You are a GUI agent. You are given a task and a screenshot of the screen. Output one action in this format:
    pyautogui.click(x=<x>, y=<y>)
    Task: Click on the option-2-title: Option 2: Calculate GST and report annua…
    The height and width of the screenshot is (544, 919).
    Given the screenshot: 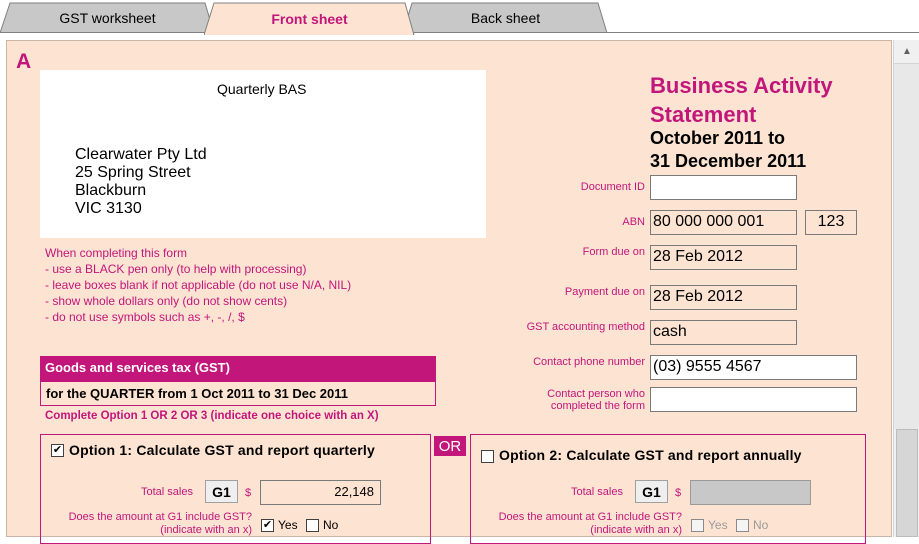 What is the action you would take?
    pyautogui.click(x=650, y=455)
    